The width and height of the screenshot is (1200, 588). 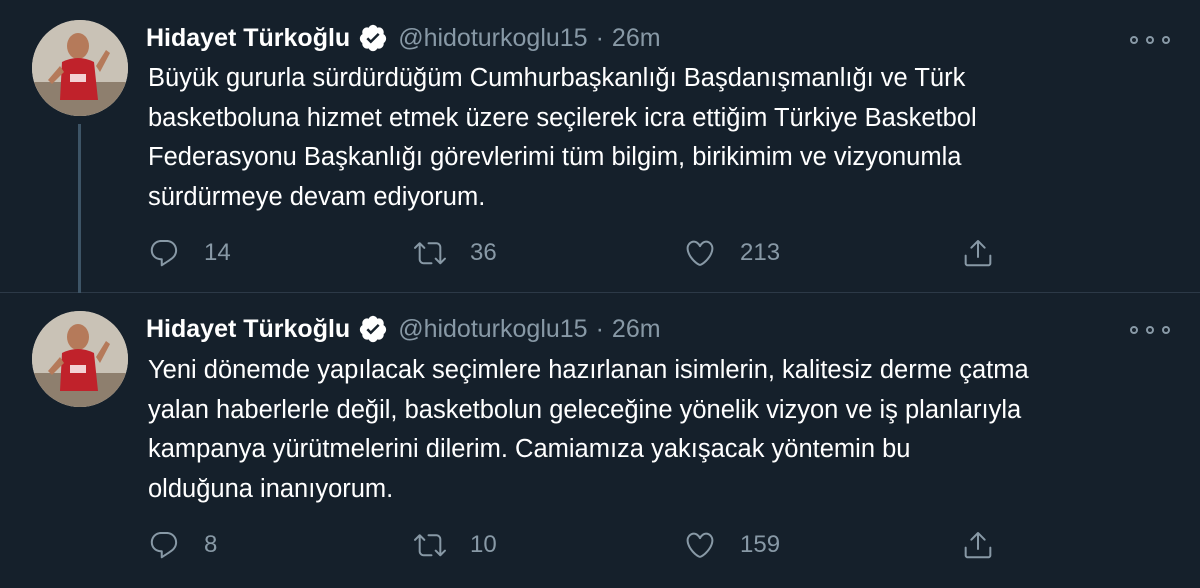 What do you see at coordinates (217, 252) in the screenshot?
I see `reply-count: 14` at bounding box center [217, 252].